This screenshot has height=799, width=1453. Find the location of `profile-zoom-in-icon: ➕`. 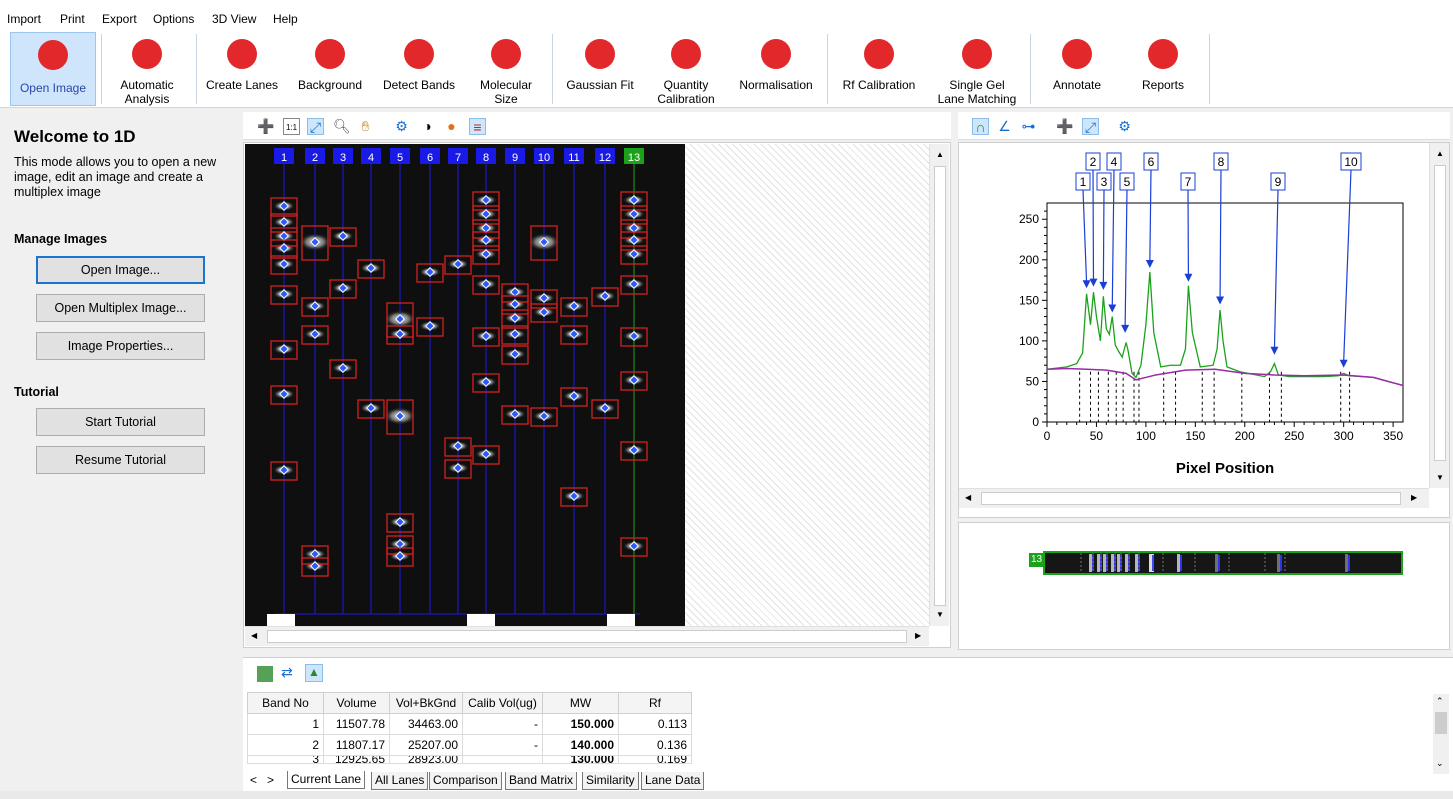

profile-zoom-in-icon: ➕ is located at coordinates (1064, 126).